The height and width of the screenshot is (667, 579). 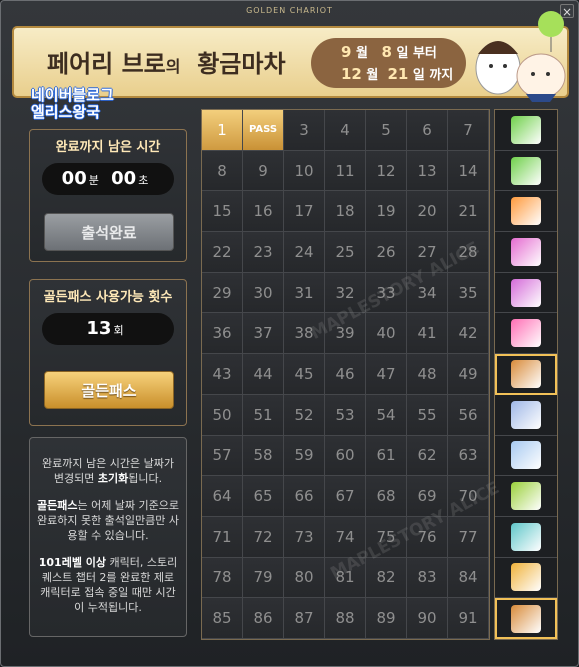 I want to click on calendar-day-10: 10, so click(x=304, y=171).